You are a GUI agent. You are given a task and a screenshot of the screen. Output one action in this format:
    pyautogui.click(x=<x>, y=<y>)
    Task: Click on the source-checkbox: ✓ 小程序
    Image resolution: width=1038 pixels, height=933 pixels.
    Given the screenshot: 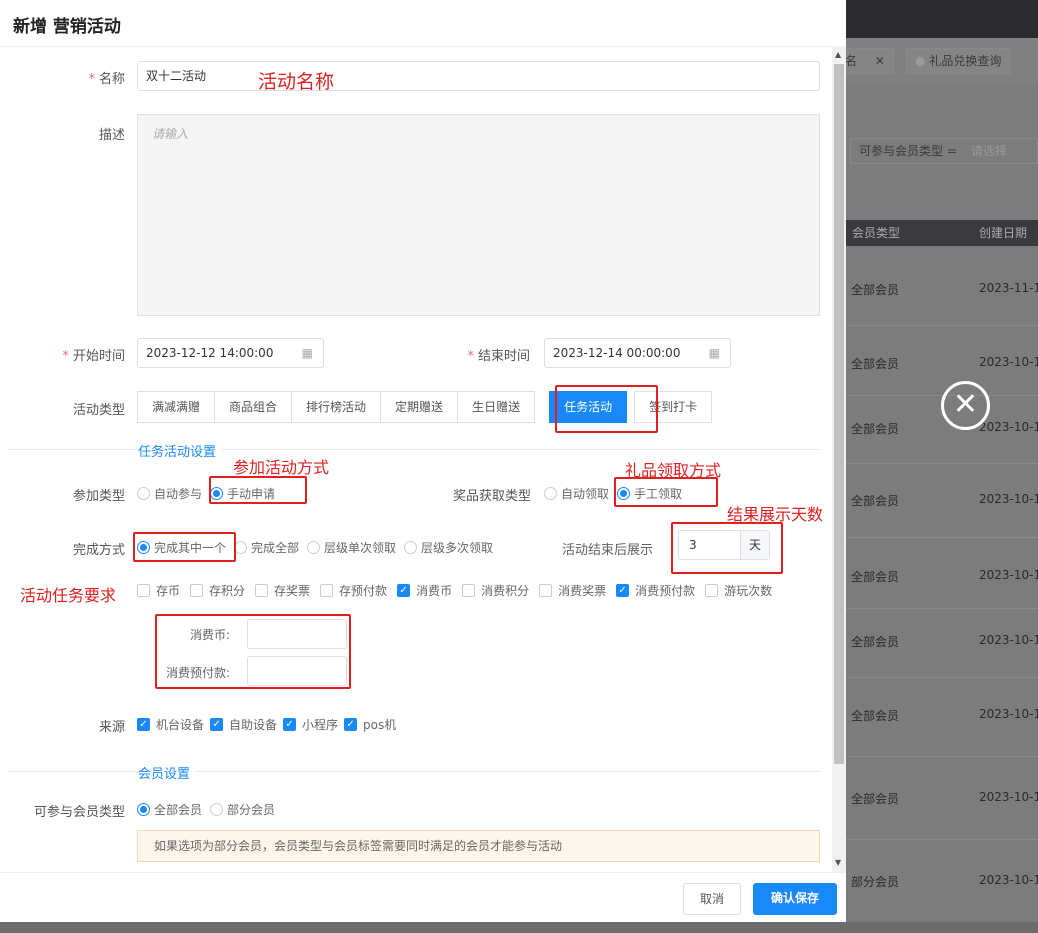 What is the action you would take?
    pyautogui.click(x=310, y=724)
    